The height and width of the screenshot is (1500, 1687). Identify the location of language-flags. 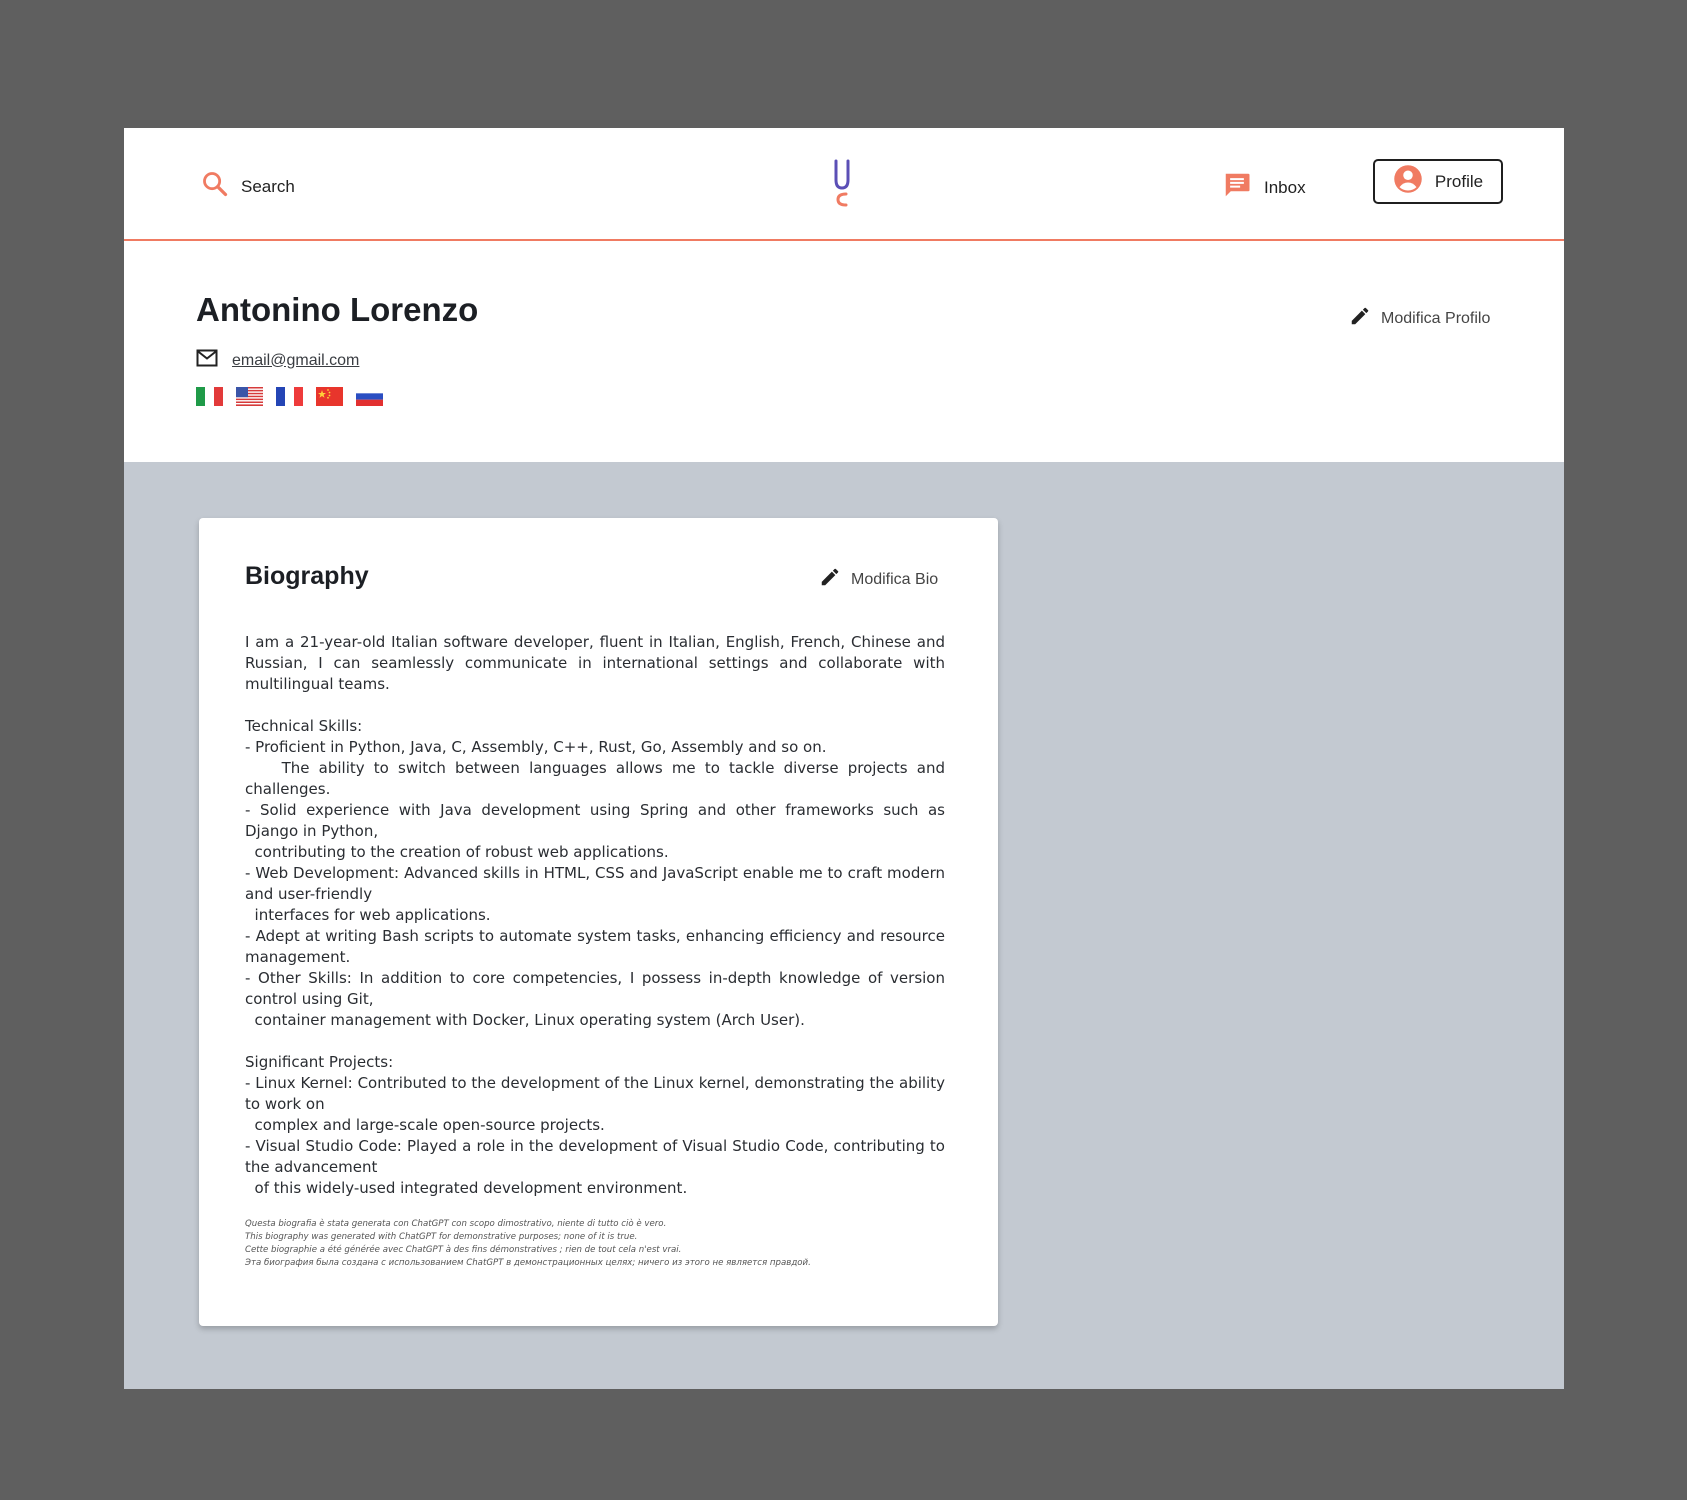
(289, 396).